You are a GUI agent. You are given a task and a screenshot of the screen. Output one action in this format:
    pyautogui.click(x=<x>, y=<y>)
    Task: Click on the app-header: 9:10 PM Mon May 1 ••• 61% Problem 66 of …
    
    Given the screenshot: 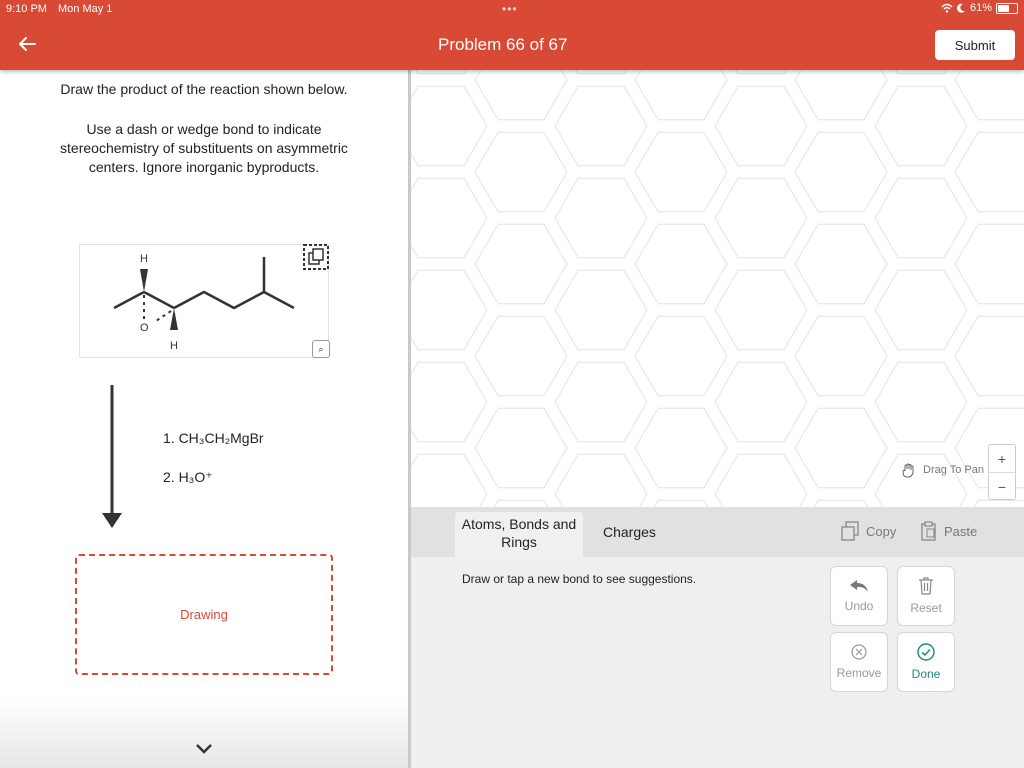 What is the action you would take?
    pyautogui.click(x=512, y=35)
    